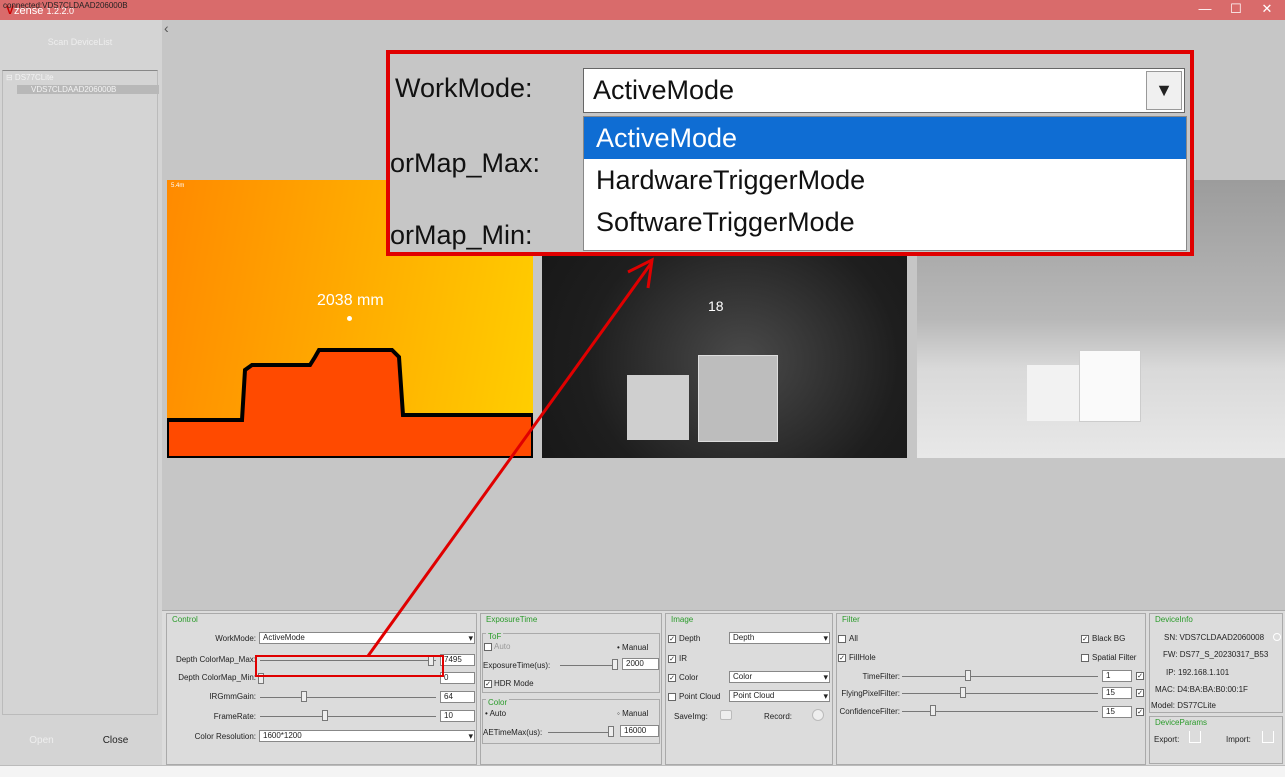 The image size is (1285, 777). Describe the element at coordinates (461, 235) in the screenshot. I see `zoom-colormap-min-label: orMap_Min:` at that location.